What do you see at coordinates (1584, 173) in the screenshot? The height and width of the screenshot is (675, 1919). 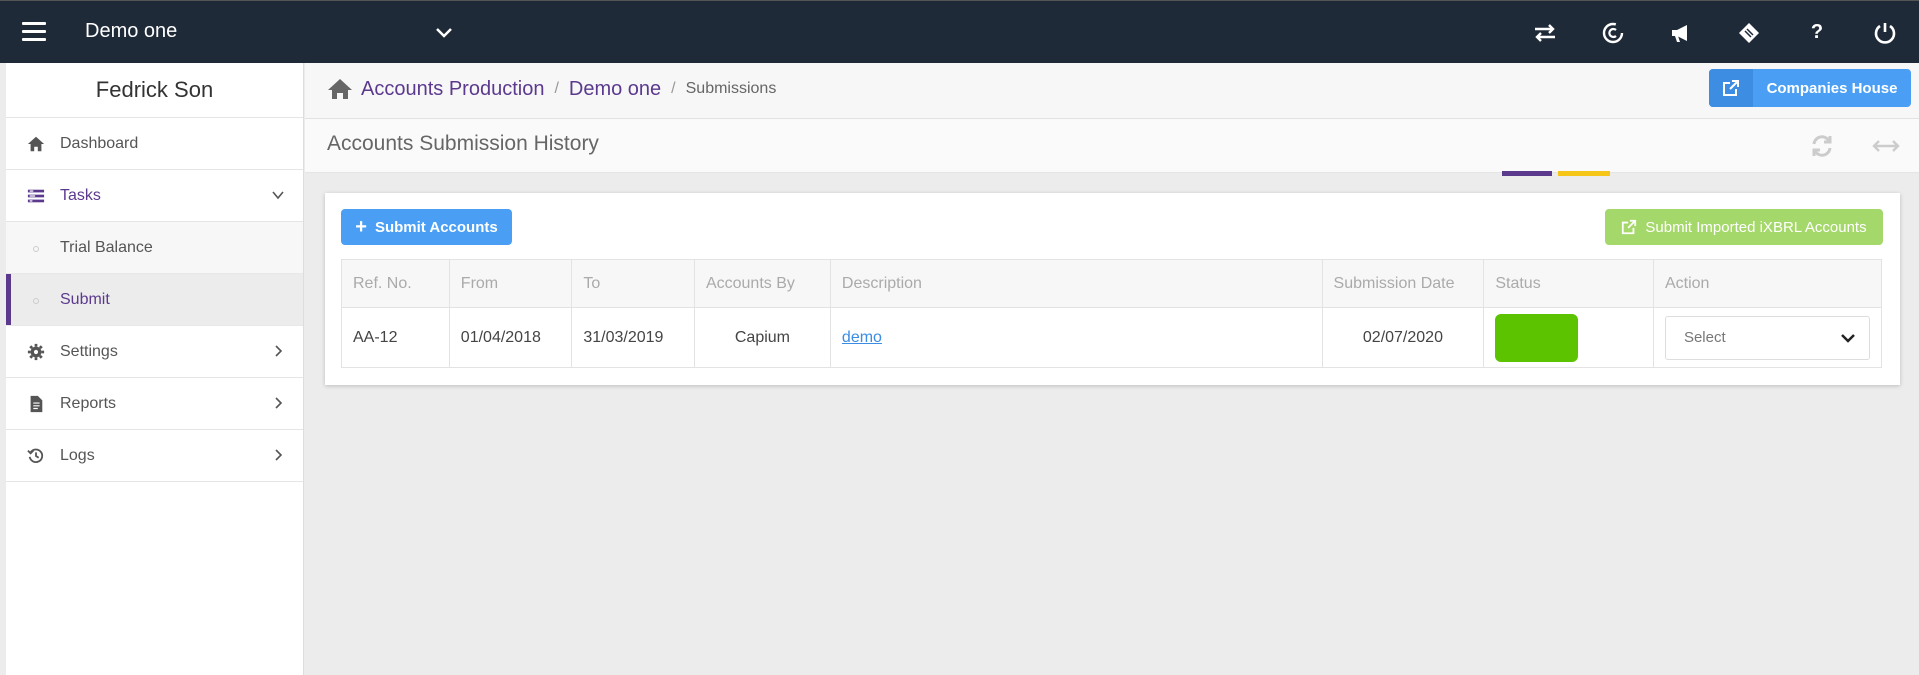 I see `expand-underline` at bounding box center [1584, 173].